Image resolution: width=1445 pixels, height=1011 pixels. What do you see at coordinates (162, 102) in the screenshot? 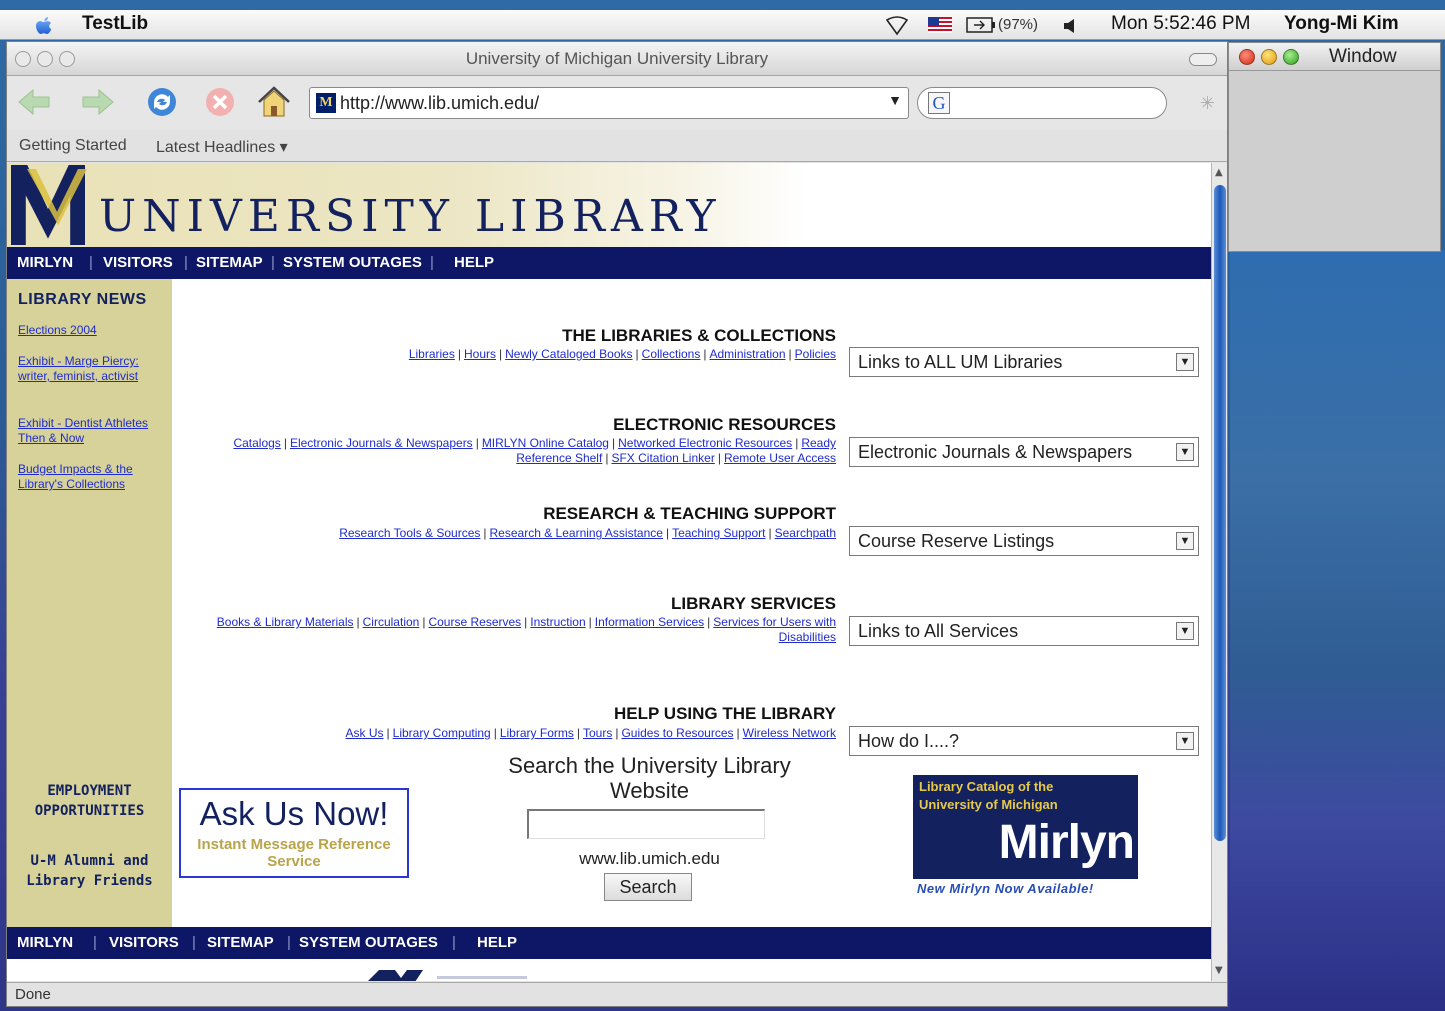
I see `reload-button` at bounding box center [162, 102].